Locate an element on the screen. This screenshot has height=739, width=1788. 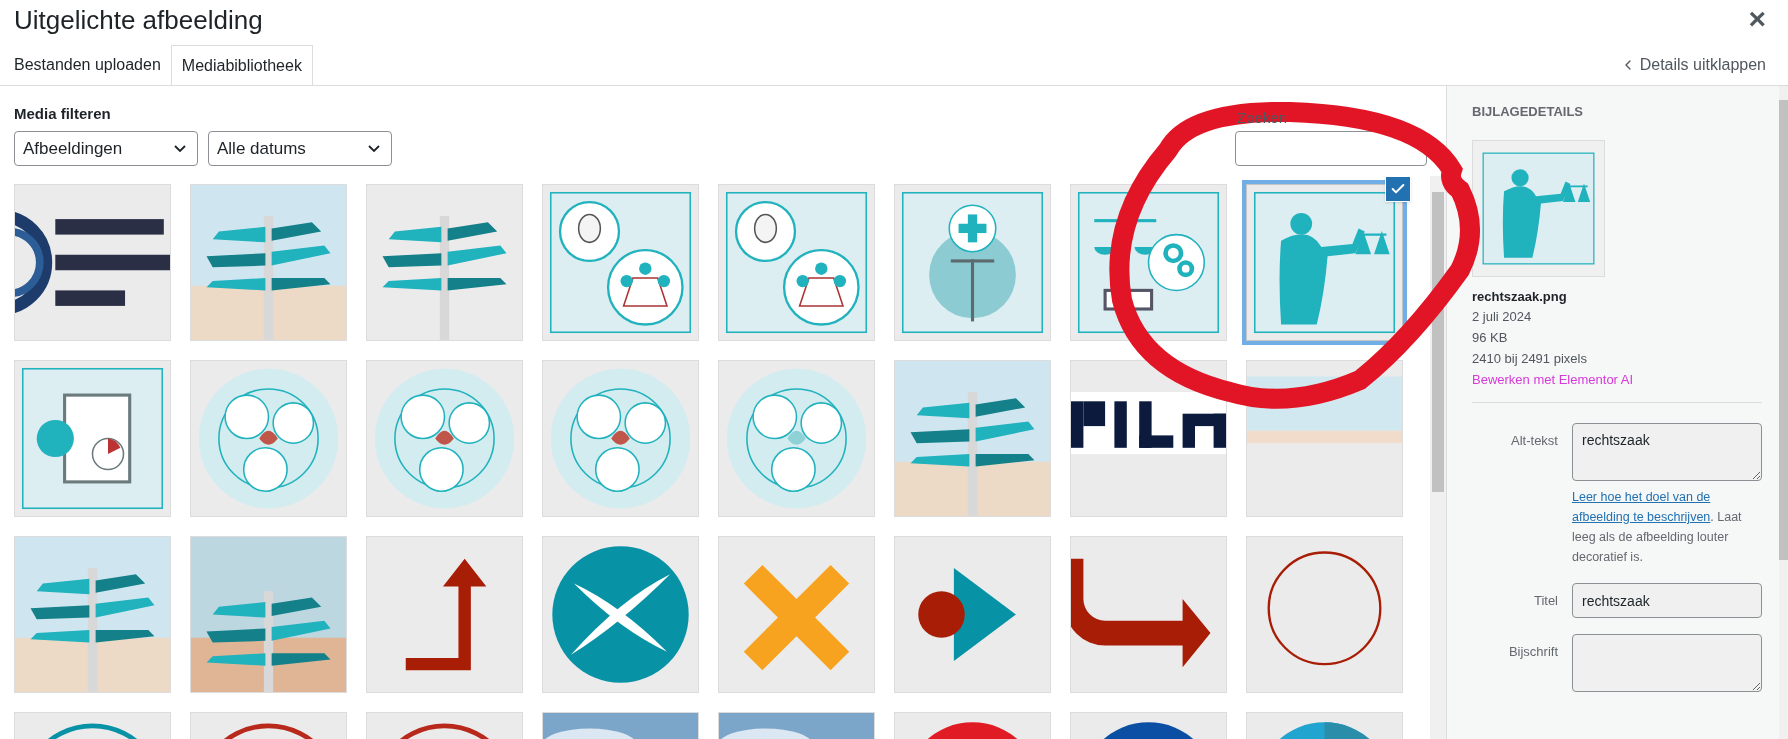
details-toggle-link: Details uitklappen is located at coordinates (1703, 65).